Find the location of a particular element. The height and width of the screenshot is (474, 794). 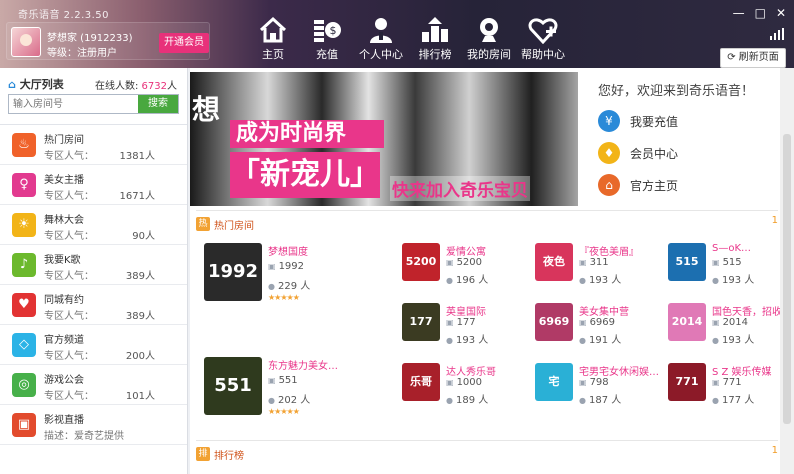

room-people: ● 229 人 is located at coordinates (289, 284).